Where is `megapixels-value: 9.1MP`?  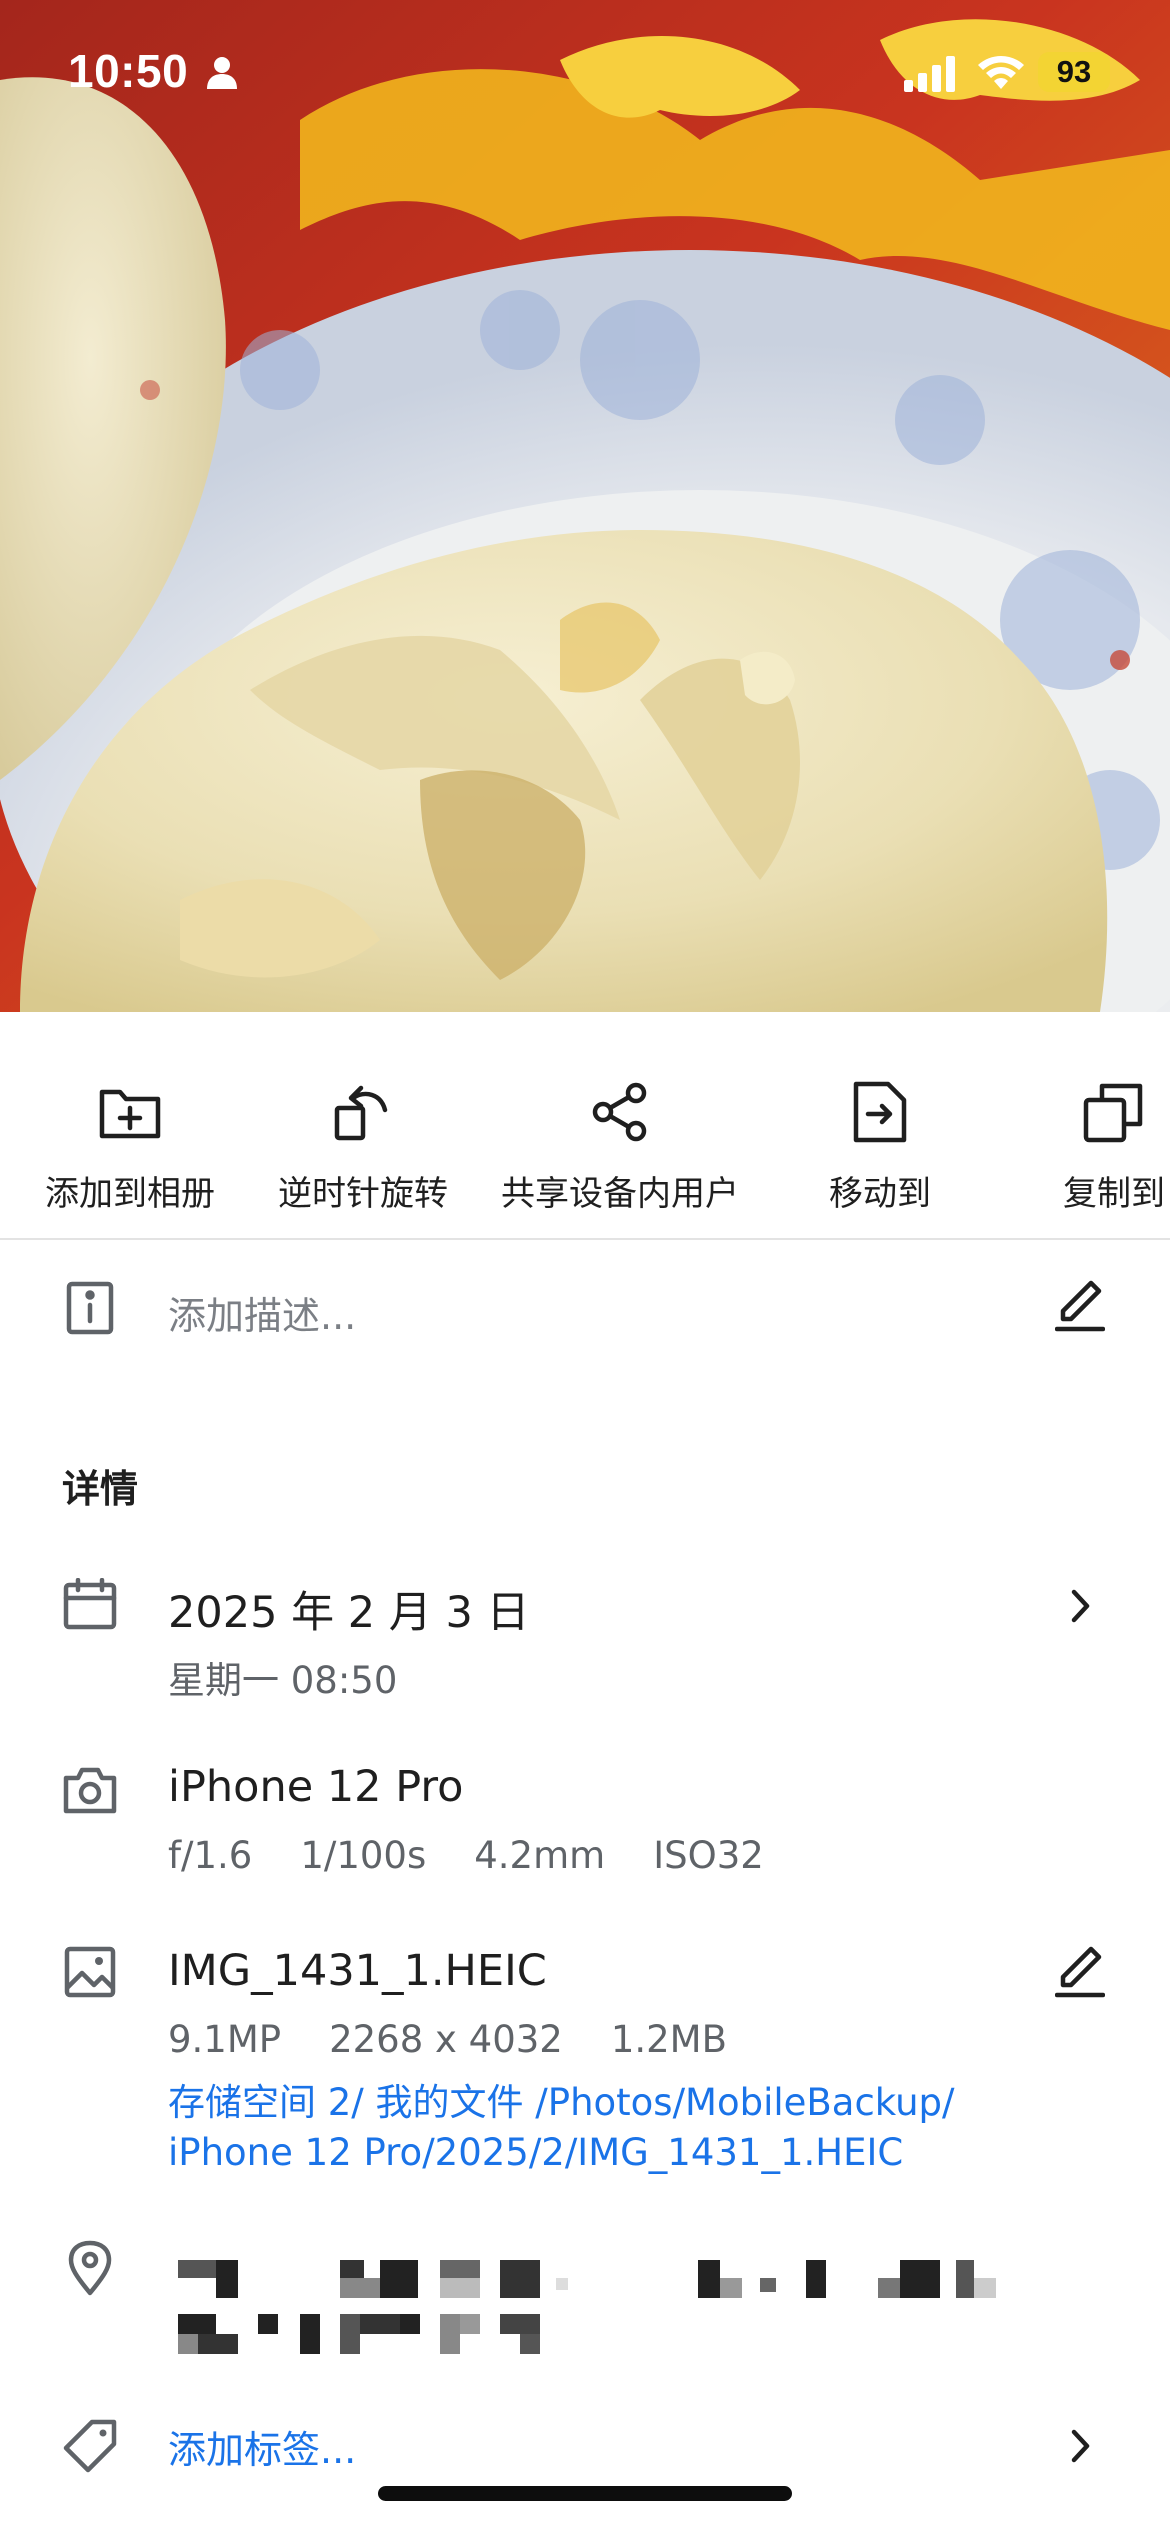 megapixels-value: 9.1MP is located at coordinates (225, 2039).